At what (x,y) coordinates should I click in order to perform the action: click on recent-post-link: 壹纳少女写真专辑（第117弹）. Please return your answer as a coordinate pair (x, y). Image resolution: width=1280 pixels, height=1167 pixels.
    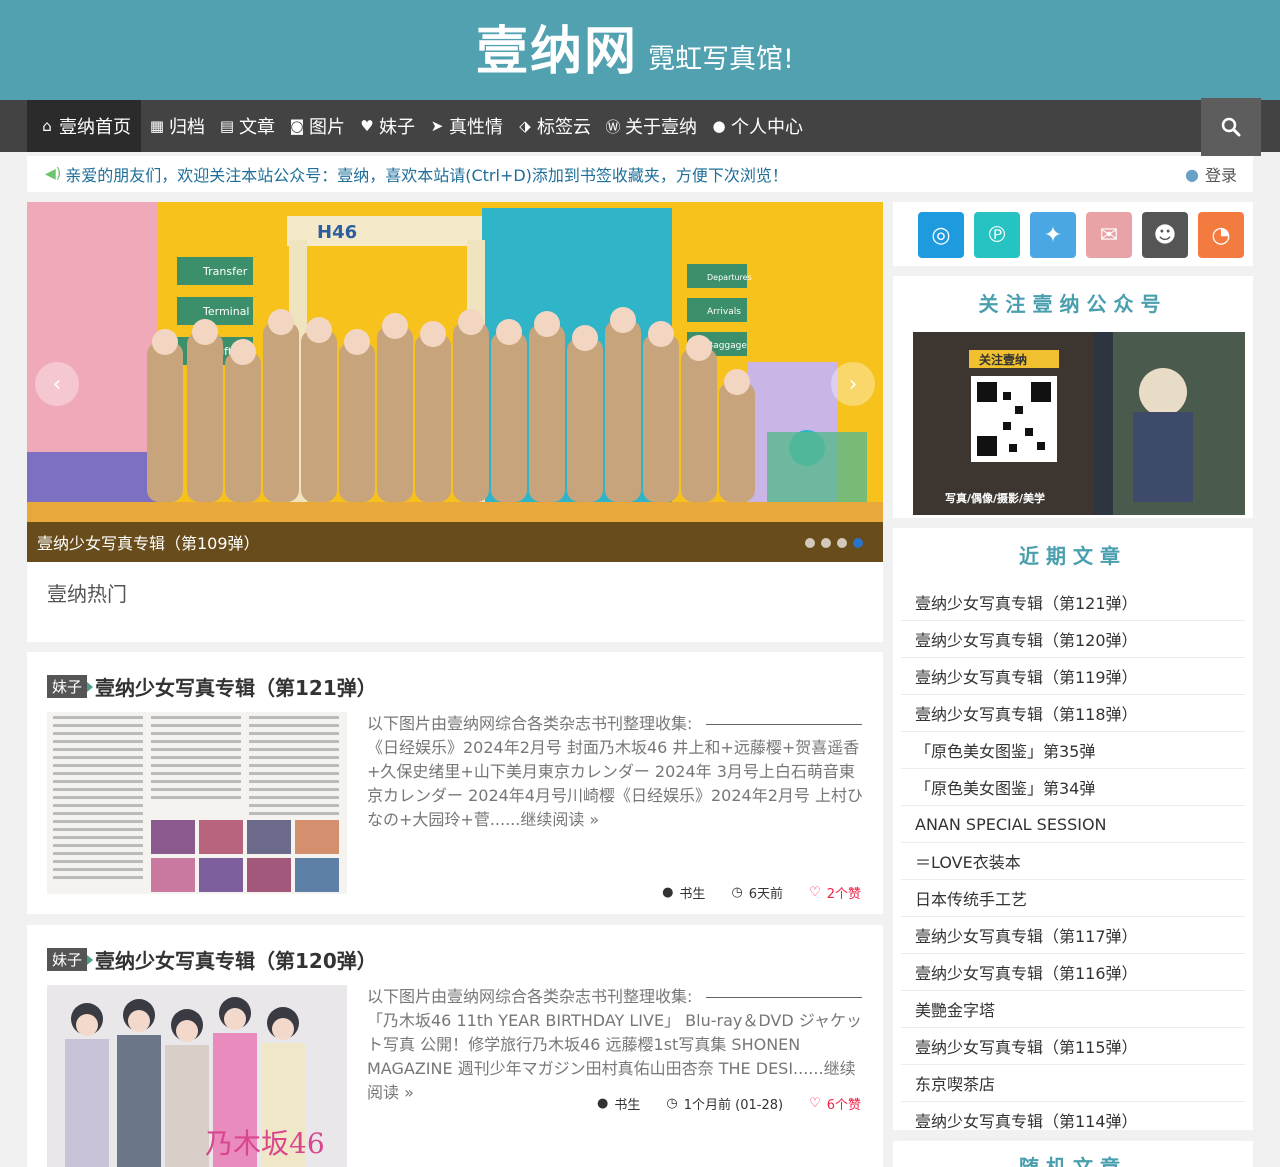
    Looking at the image, I should click on (1073, 935).